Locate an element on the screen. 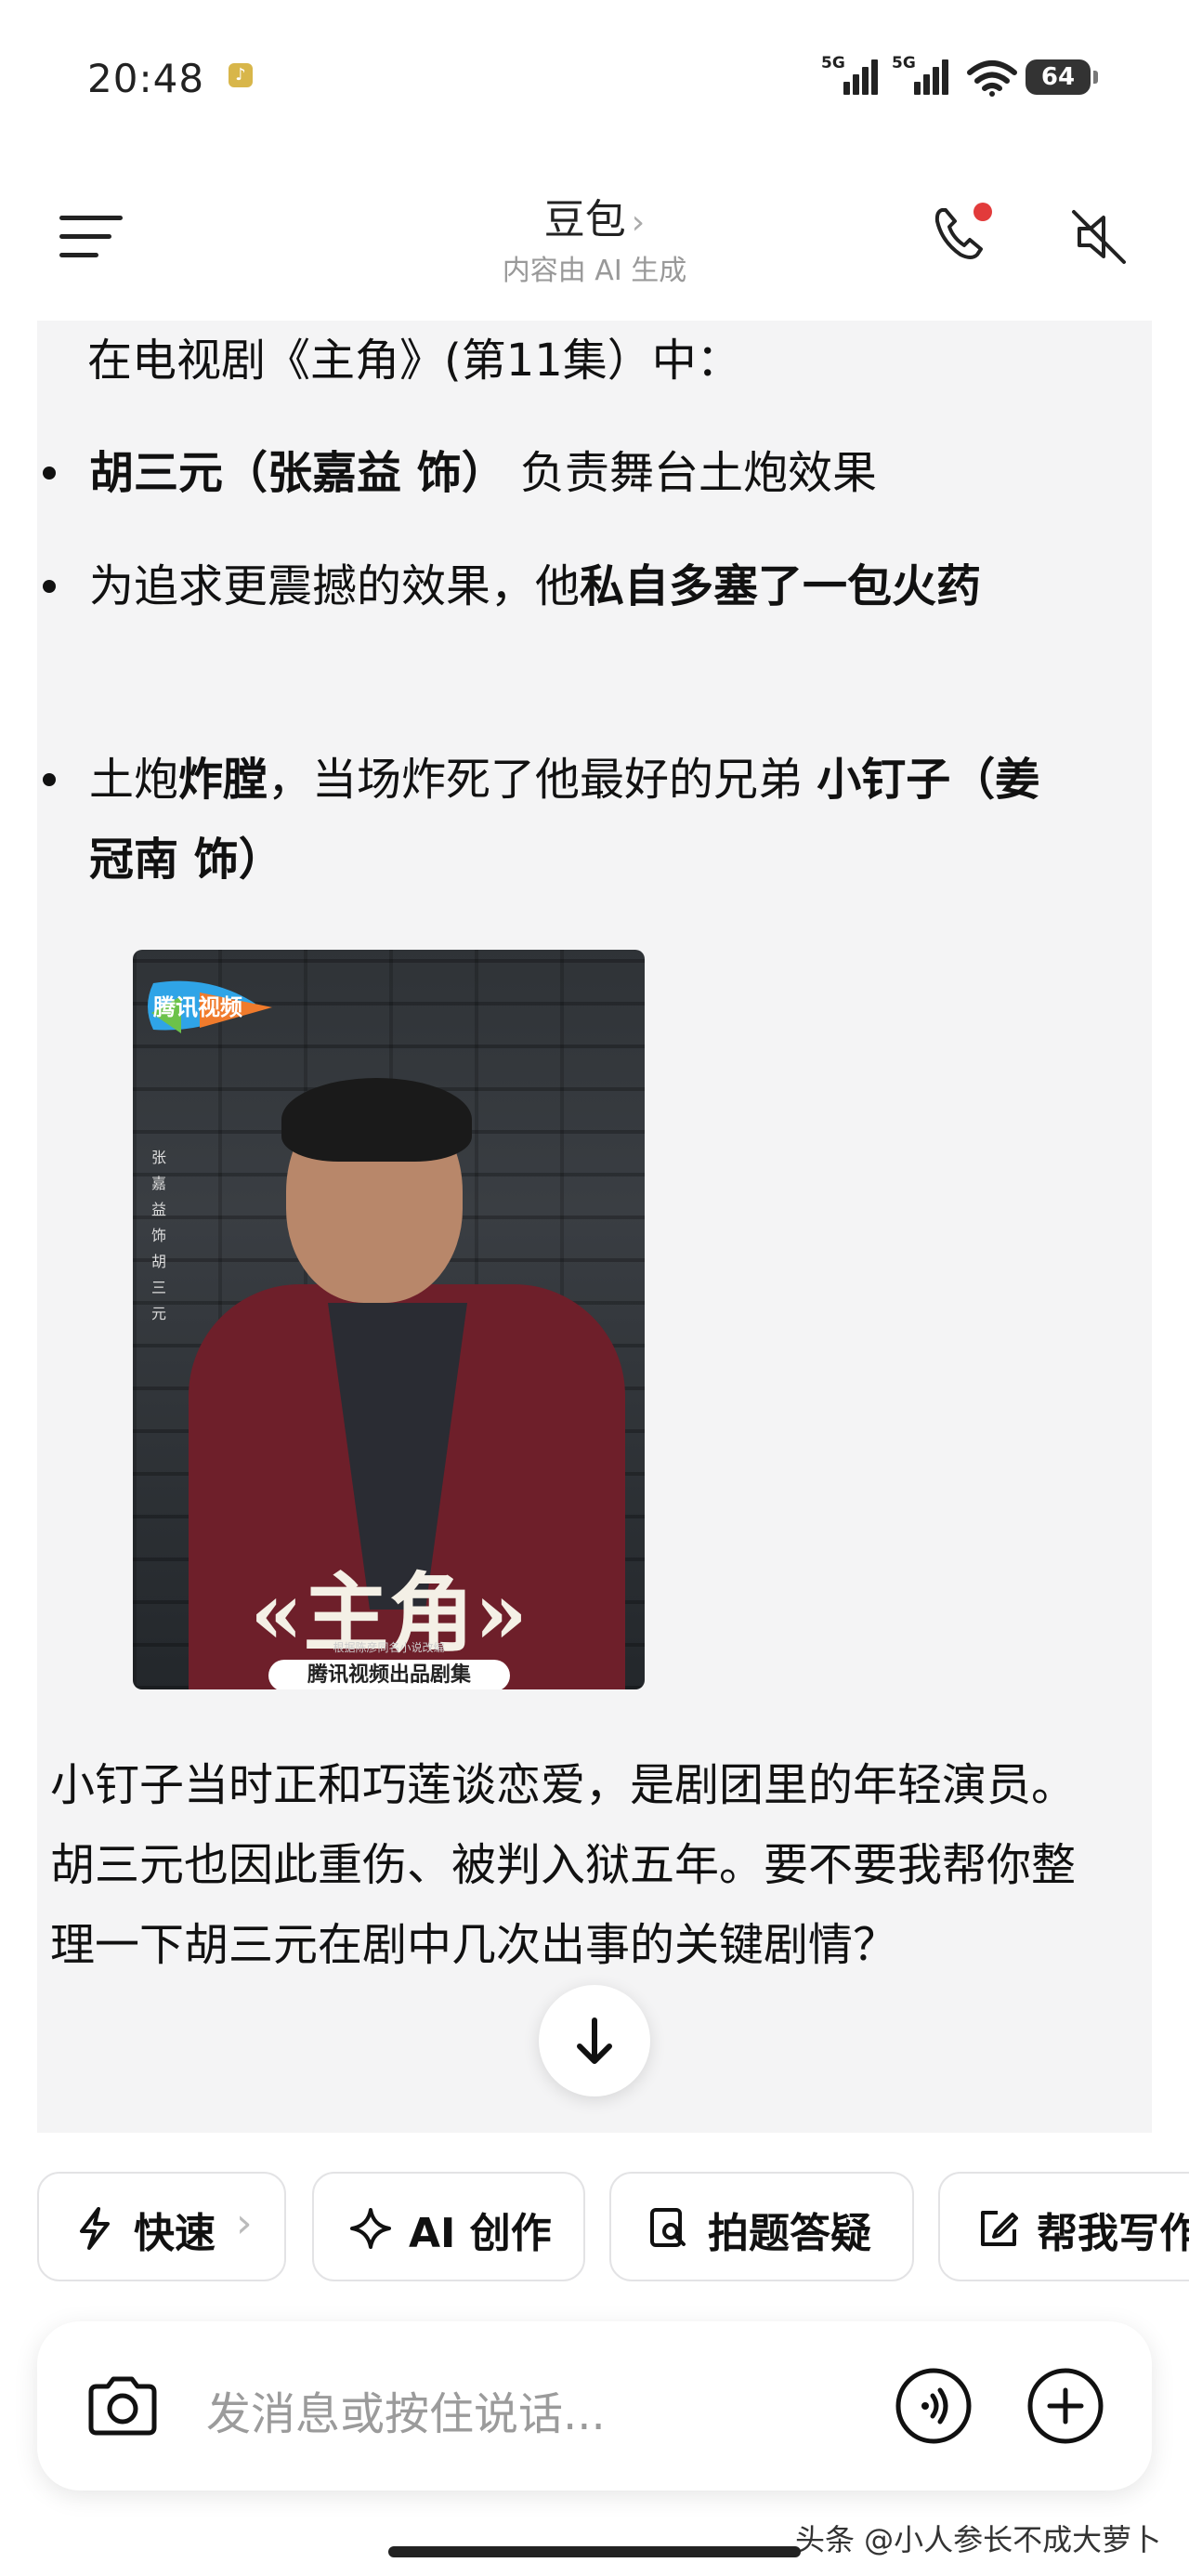 The height and width of the screenshot is (2576, 1189). message-intro: 在电视剧《主角》(第11集）中： is located at coordinates (414, 361).